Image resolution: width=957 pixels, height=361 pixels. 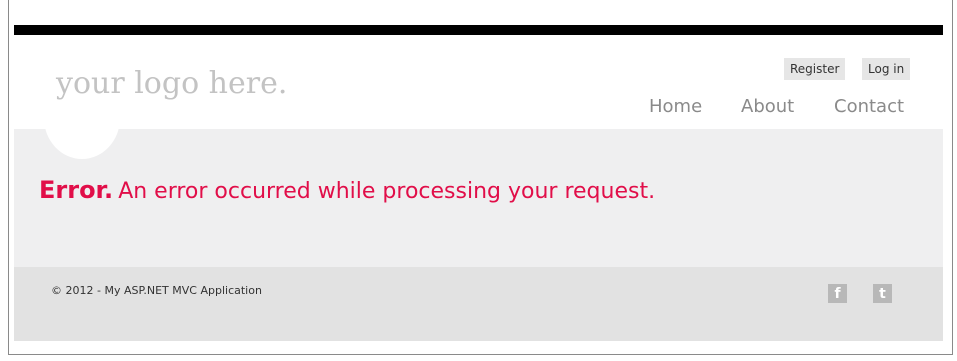 What do you see at coordinates (82, 144) in the screenshot?
I see `decorative-circle` at bounding box center [82, 144].